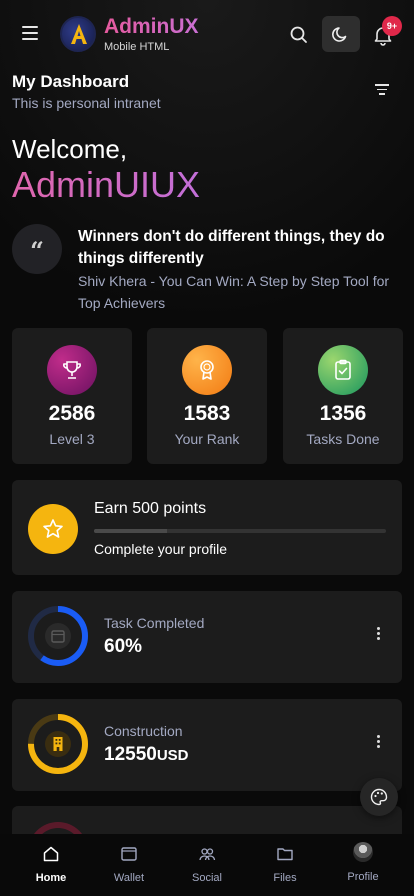 This screenshot has height=896, width=414. I want to click on progress-label: Task Completed, so click(154, 623).